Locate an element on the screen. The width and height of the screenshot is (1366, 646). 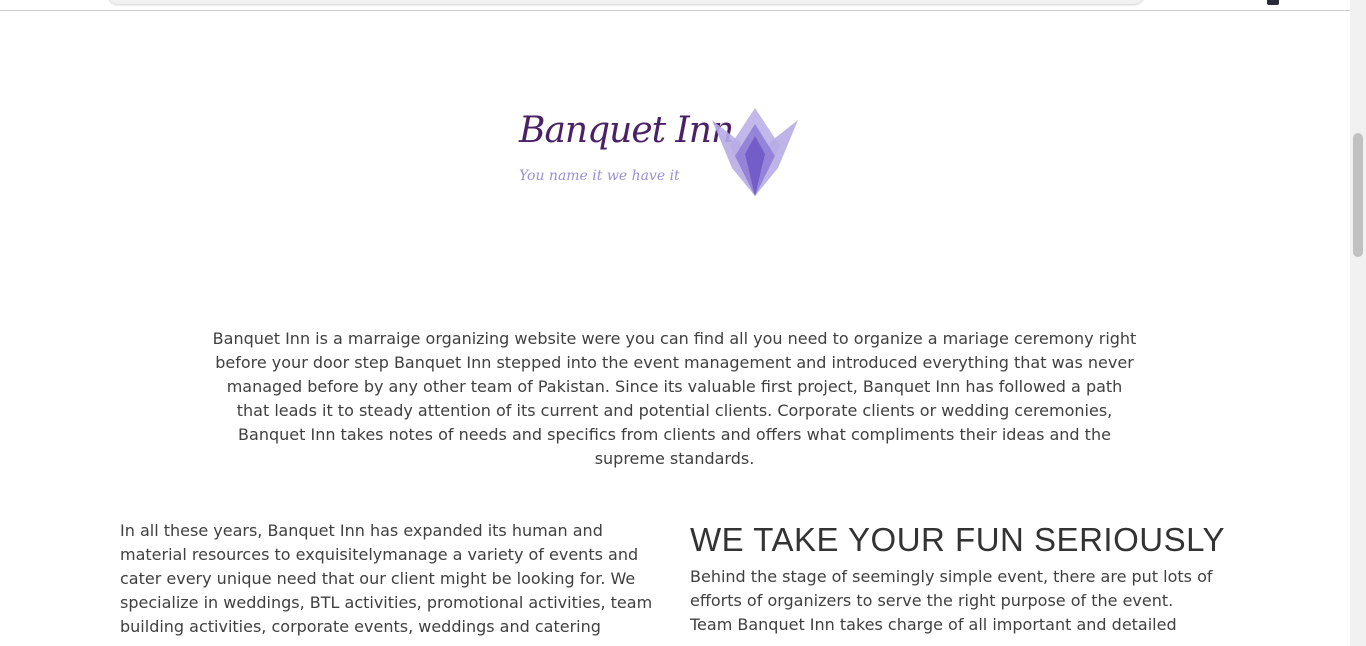
scrollbar-thumb is located at coordinates (1358, 195).